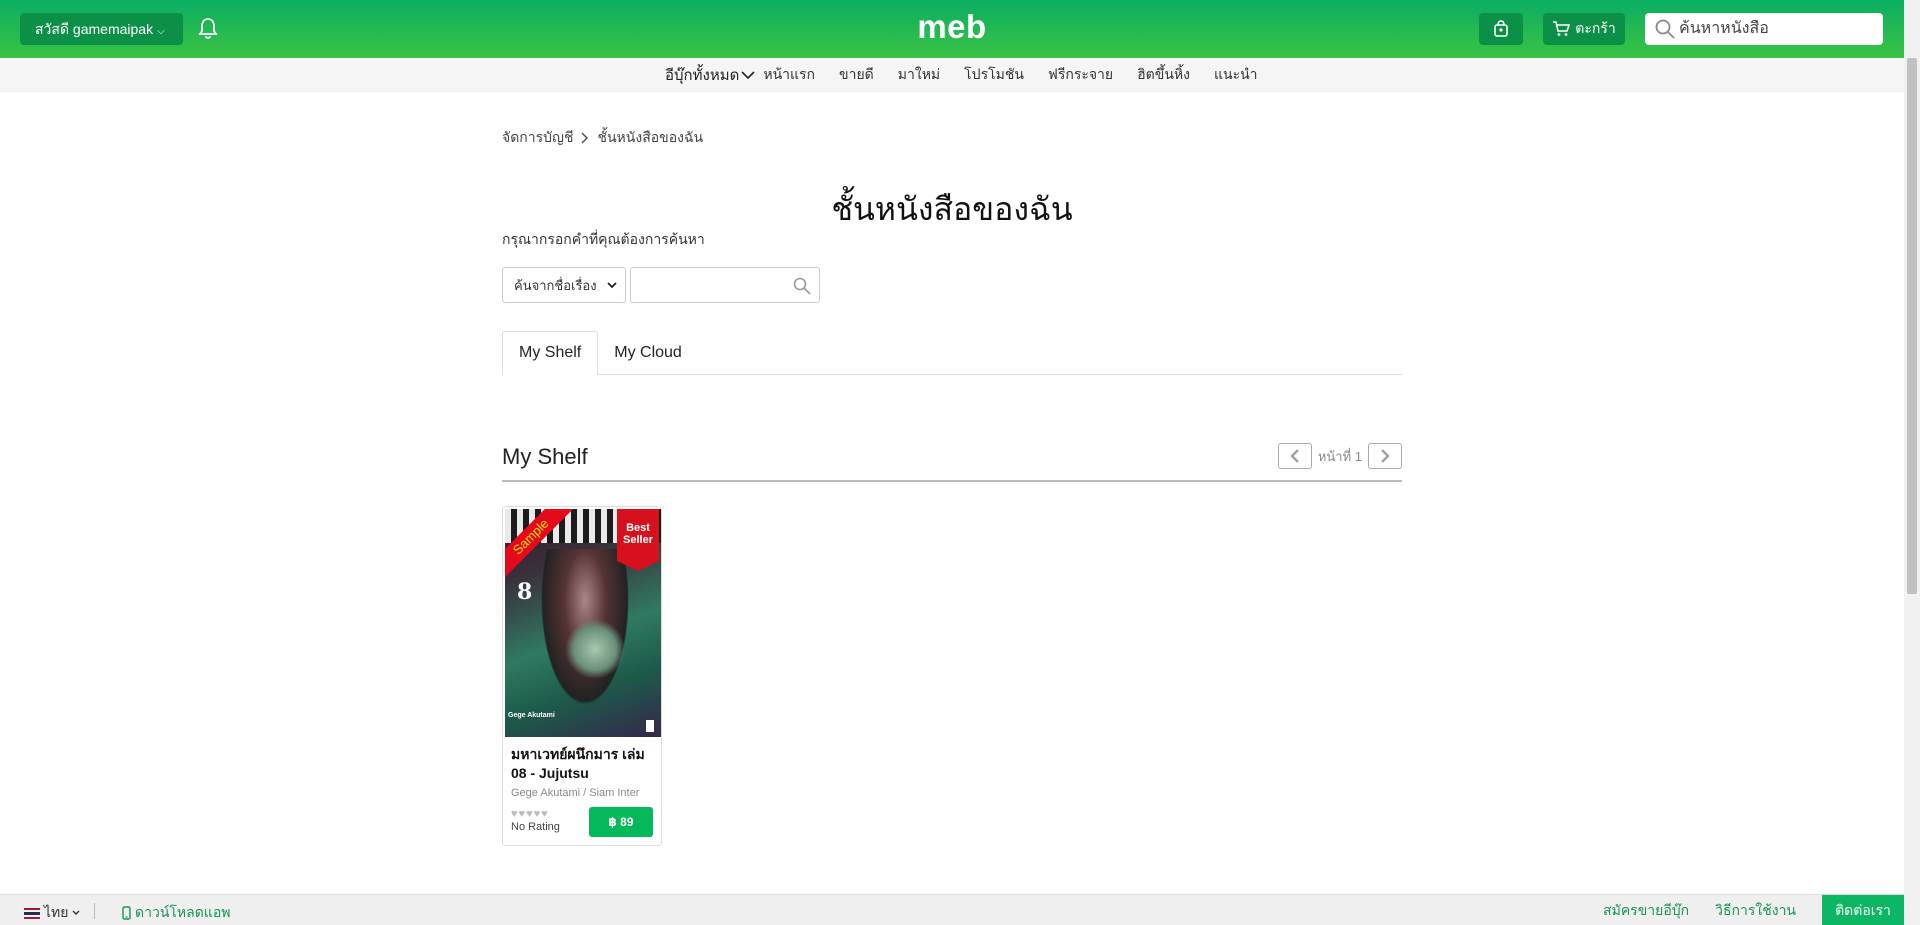  I want to click on scrollbar-thumb, so click(1912, 326).